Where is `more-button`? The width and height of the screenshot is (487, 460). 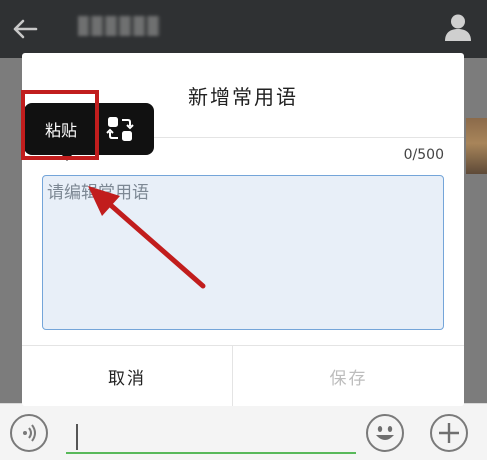 more-button is located at coordinates (449, 433).